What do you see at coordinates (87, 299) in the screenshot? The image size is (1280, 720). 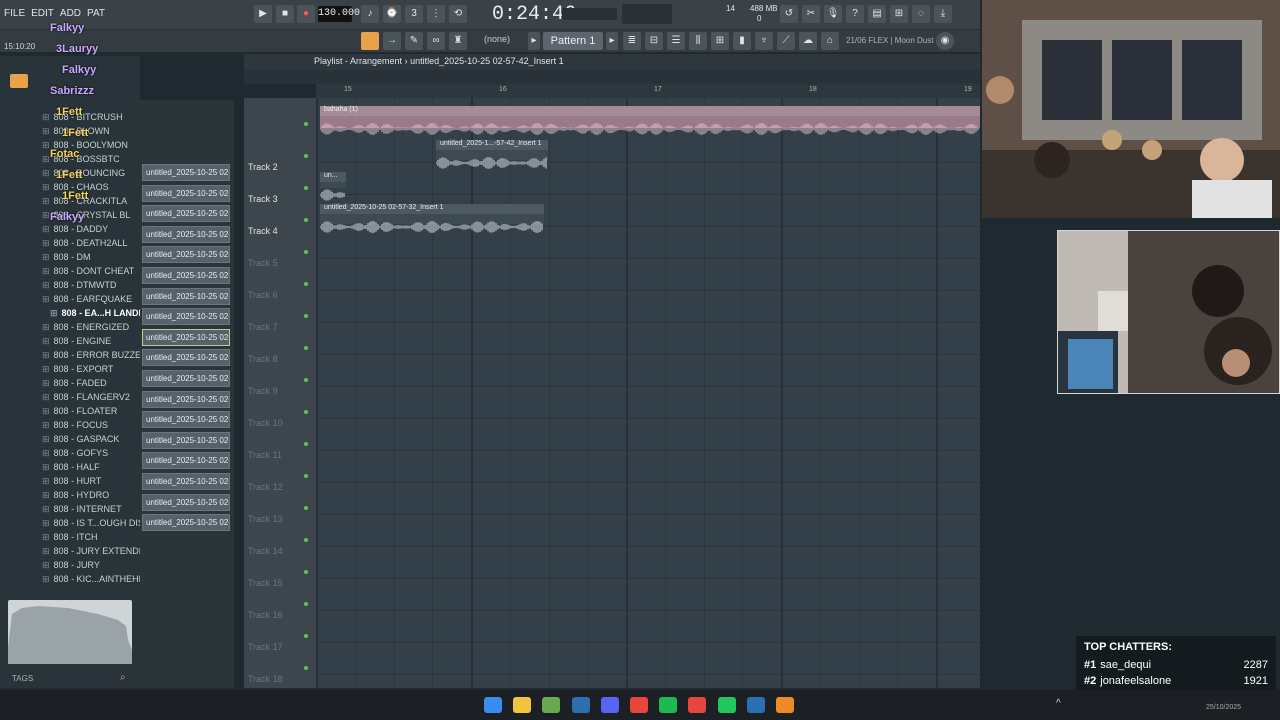 I see `browser-item: ⊞ 808 - EARFQUAKE` at bounding box center [87, 299].